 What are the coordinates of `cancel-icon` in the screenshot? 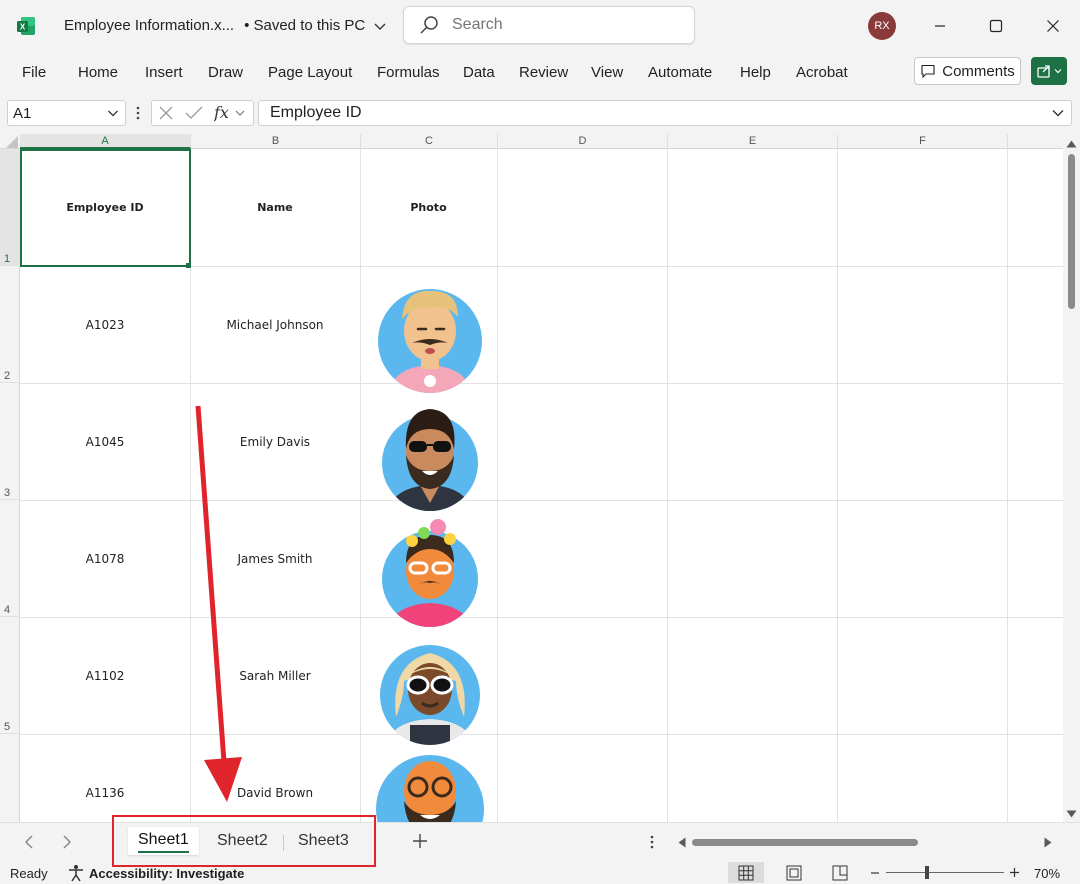 It's located at (166, 113).